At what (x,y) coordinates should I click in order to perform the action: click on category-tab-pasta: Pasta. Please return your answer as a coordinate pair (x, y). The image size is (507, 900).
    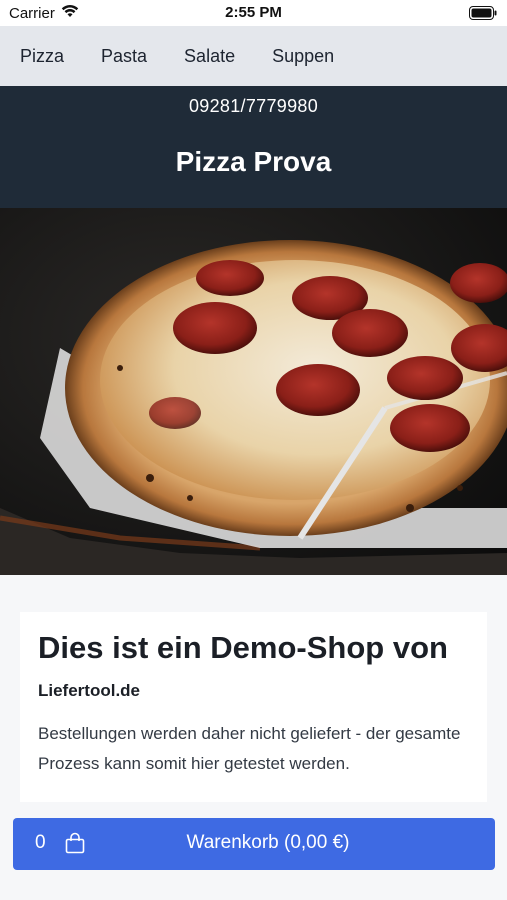
    Looking at the image, I should click on (124, 56).